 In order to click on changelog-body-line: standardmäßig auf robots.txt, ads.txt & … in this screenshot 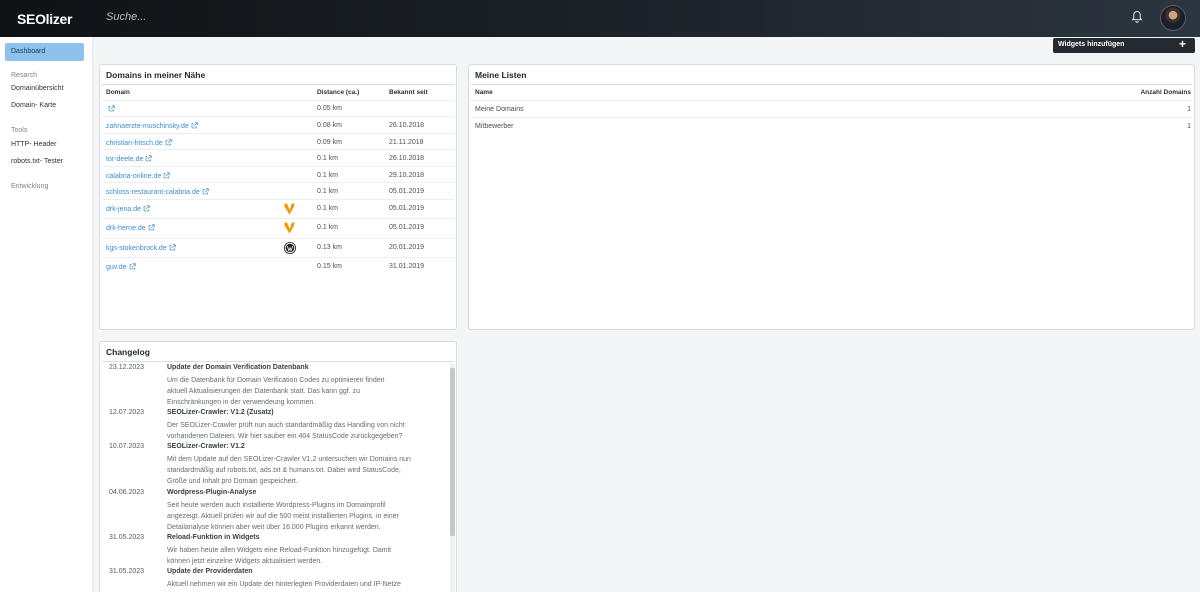, I will do `click(284, 471)`.